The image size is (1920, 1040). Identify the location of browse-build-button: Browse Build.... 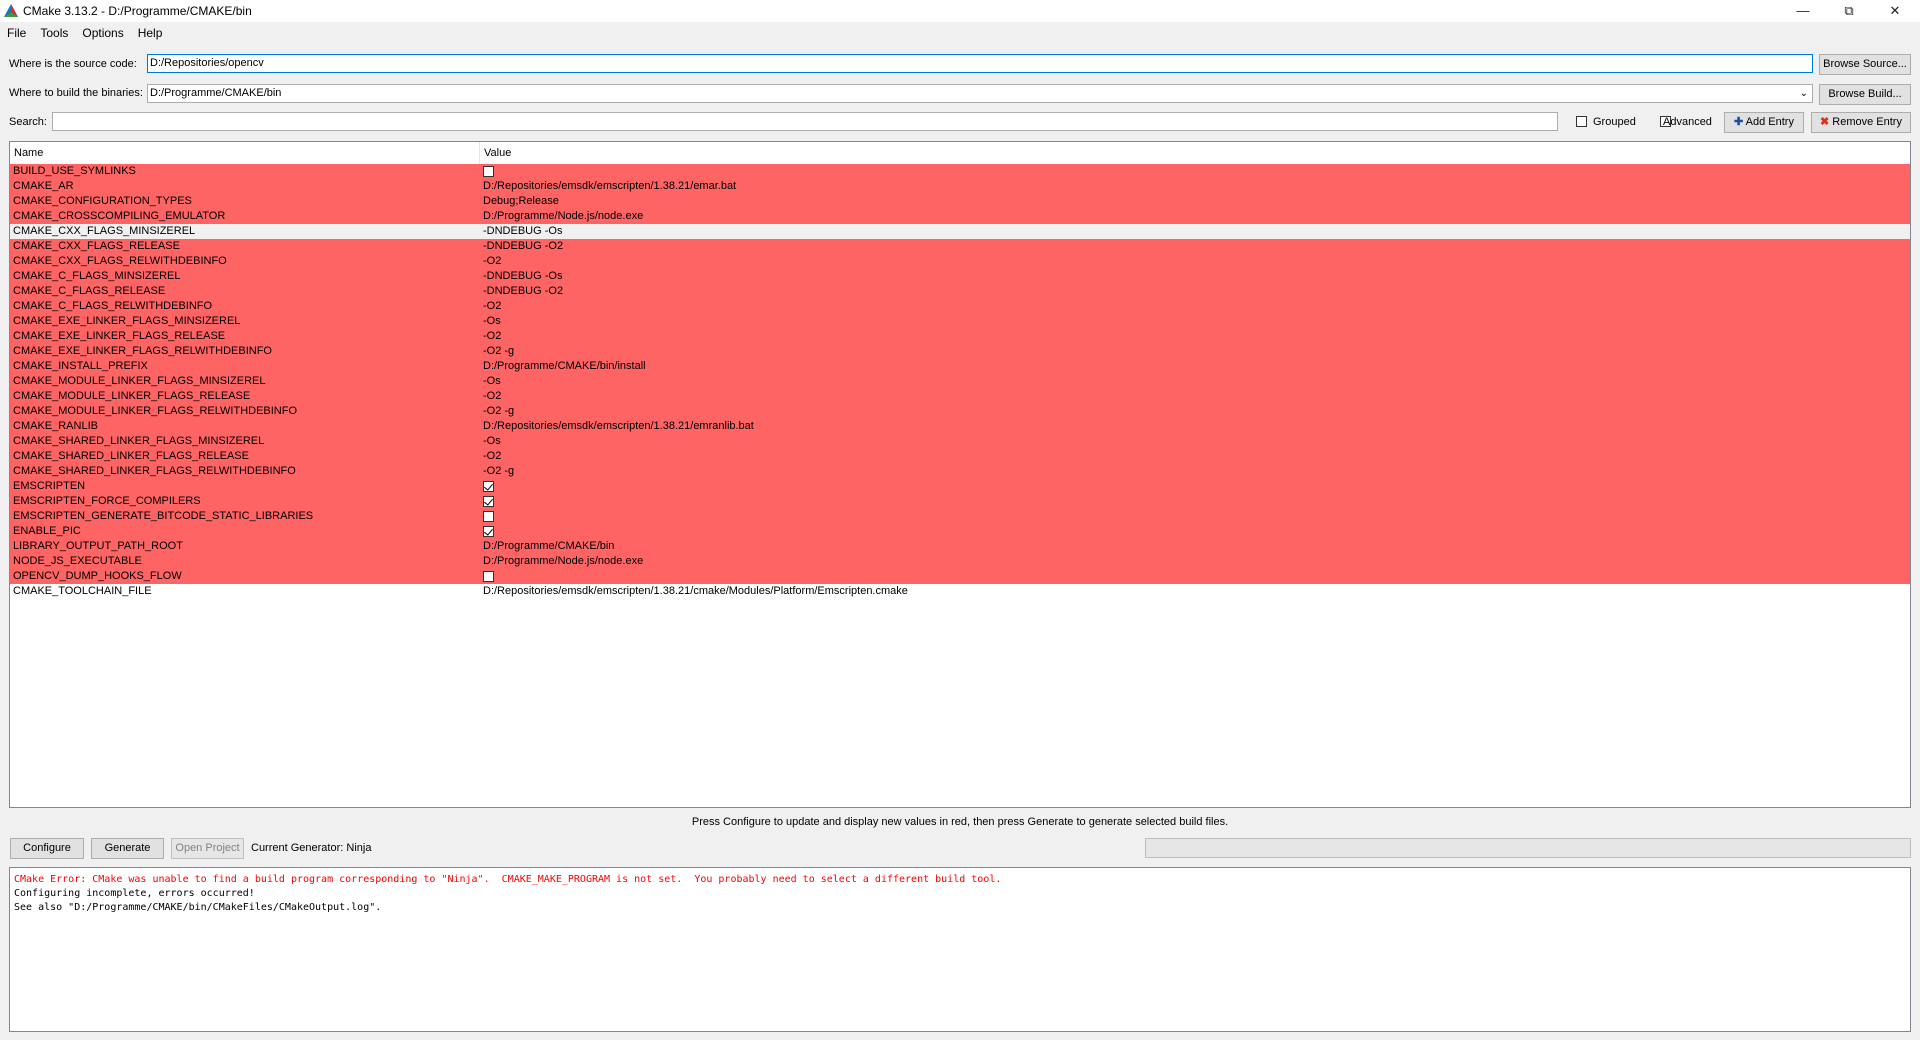
(1865, 94).